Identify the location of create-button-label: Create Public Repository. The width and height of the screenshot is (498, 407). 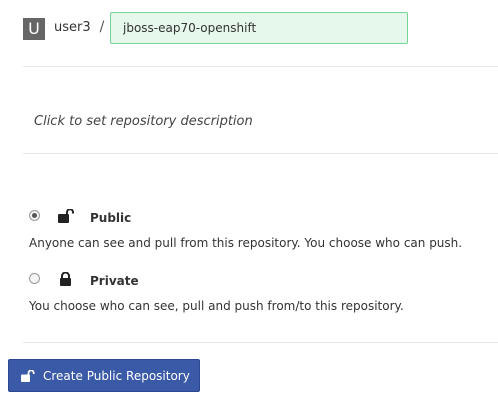
(116, 375).